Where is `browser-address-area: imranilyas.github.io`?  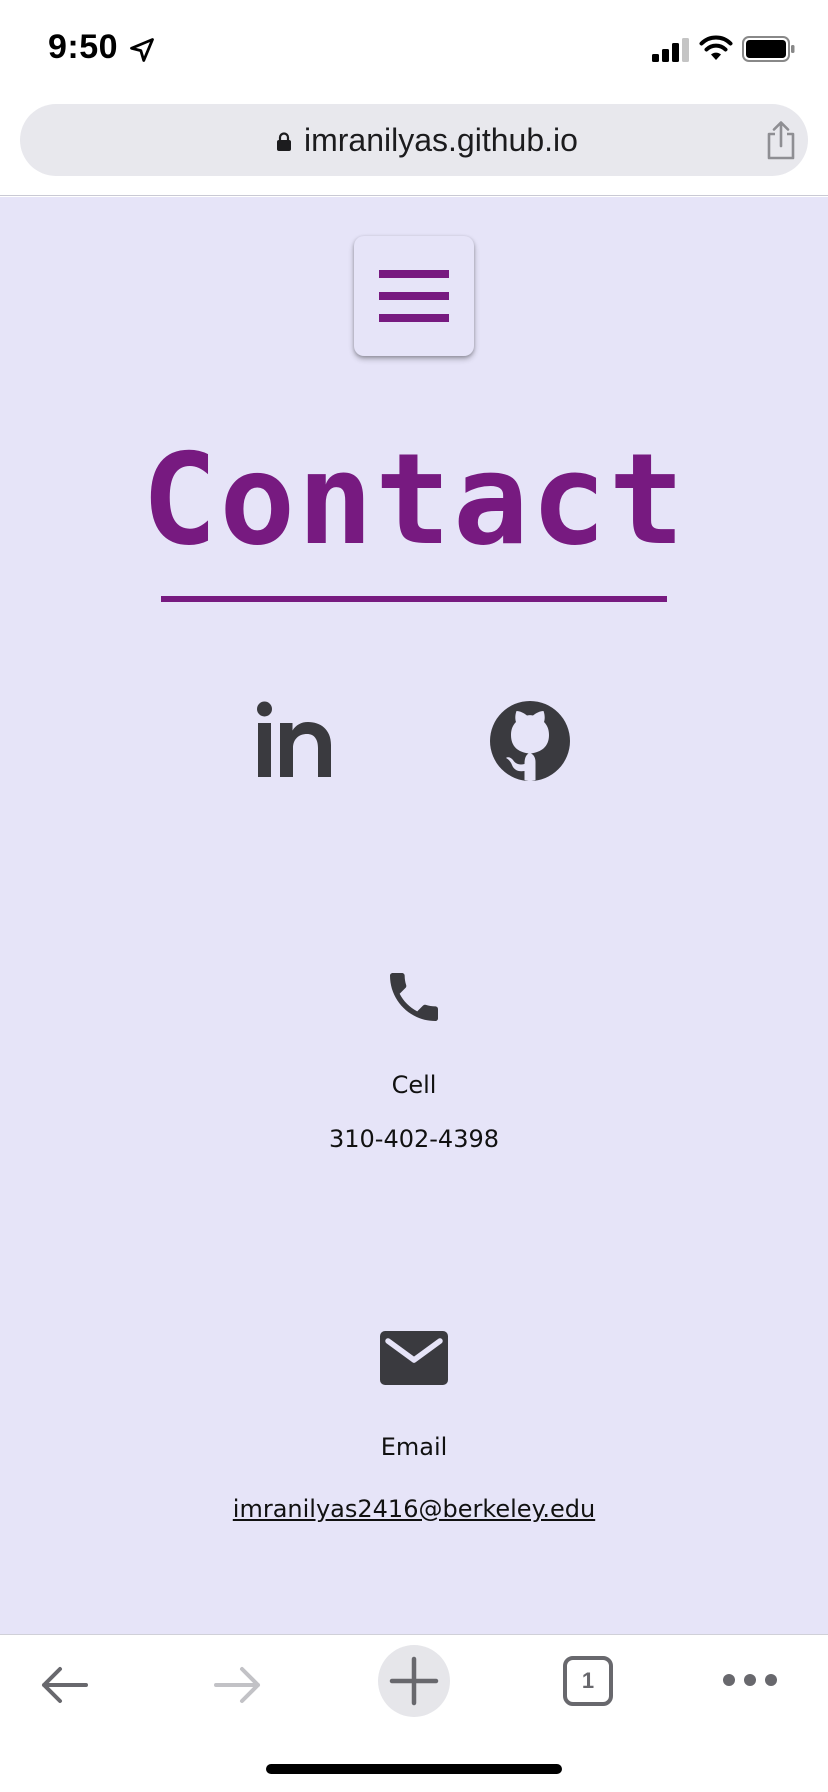 browser-address-area: imranilyas.github.io is located at coordinates (414, 146).